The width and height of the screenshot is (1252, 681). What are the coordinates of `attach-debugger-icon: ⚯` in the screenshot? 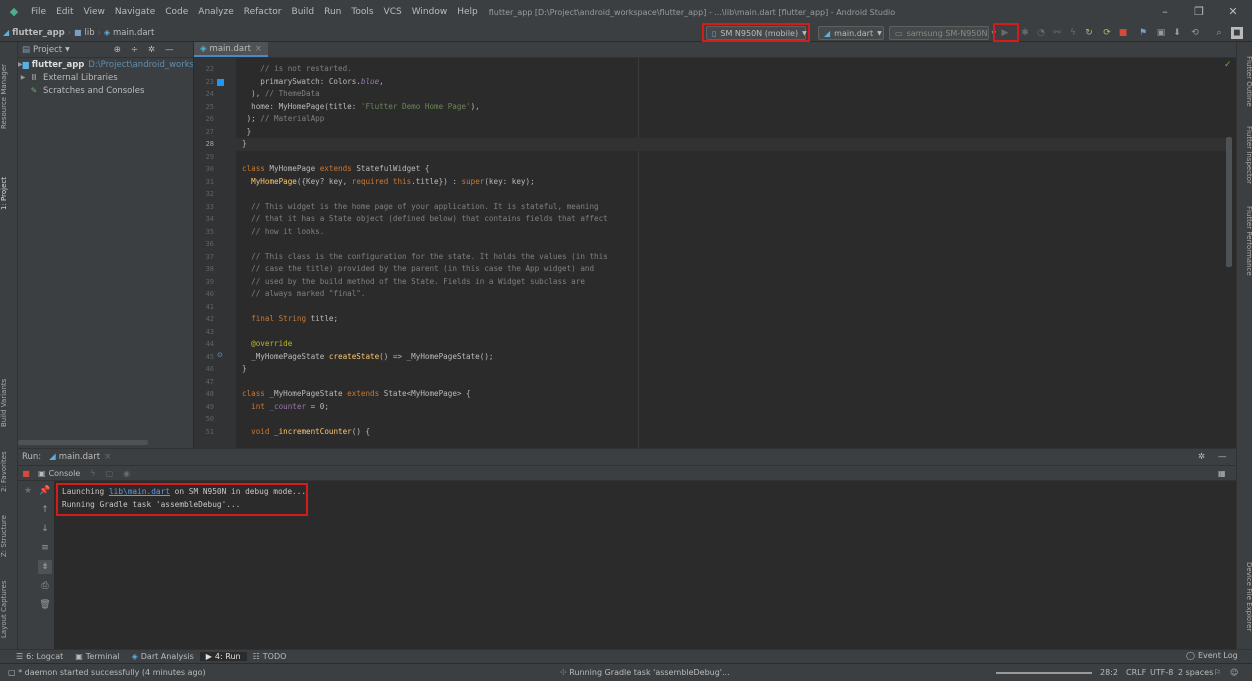 It's located at (1057, 33).